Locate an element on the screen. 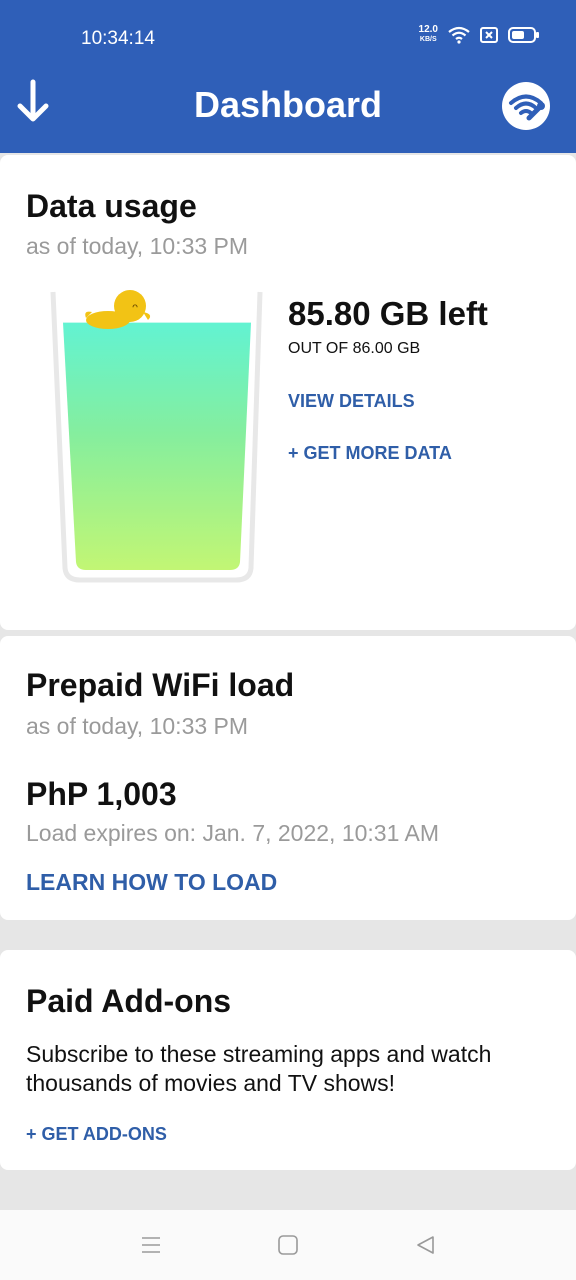  data-level-fill is located at coordinates (157, 446).